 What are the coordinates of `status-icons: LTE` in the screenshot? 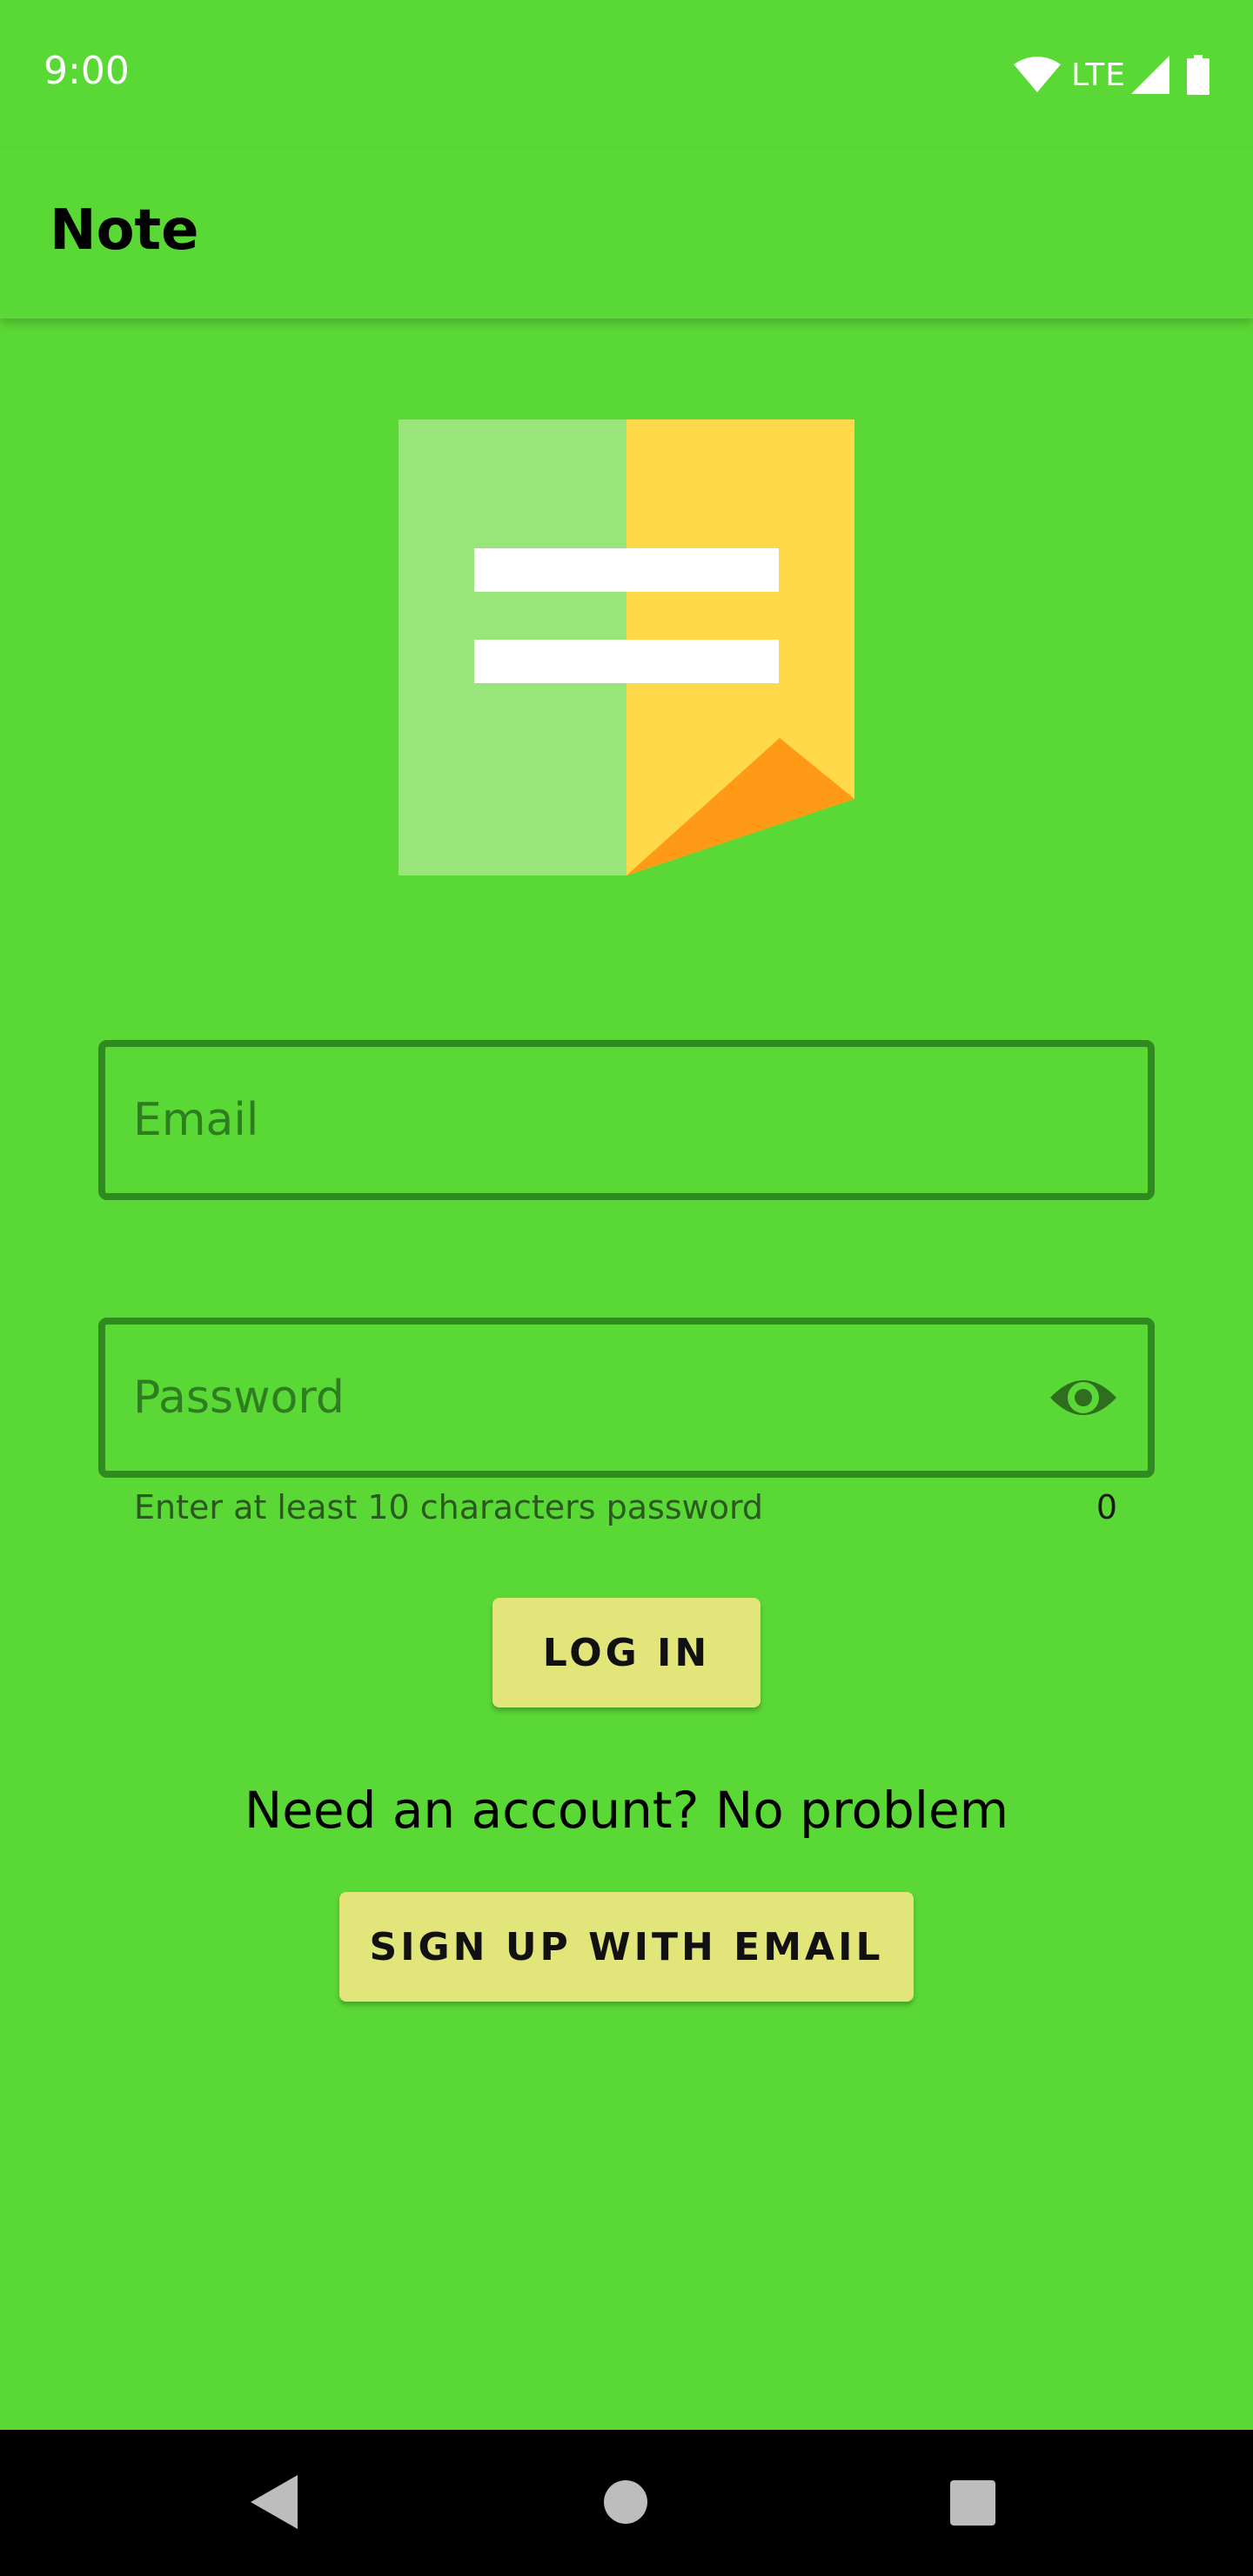 It's located at (1110, 75).